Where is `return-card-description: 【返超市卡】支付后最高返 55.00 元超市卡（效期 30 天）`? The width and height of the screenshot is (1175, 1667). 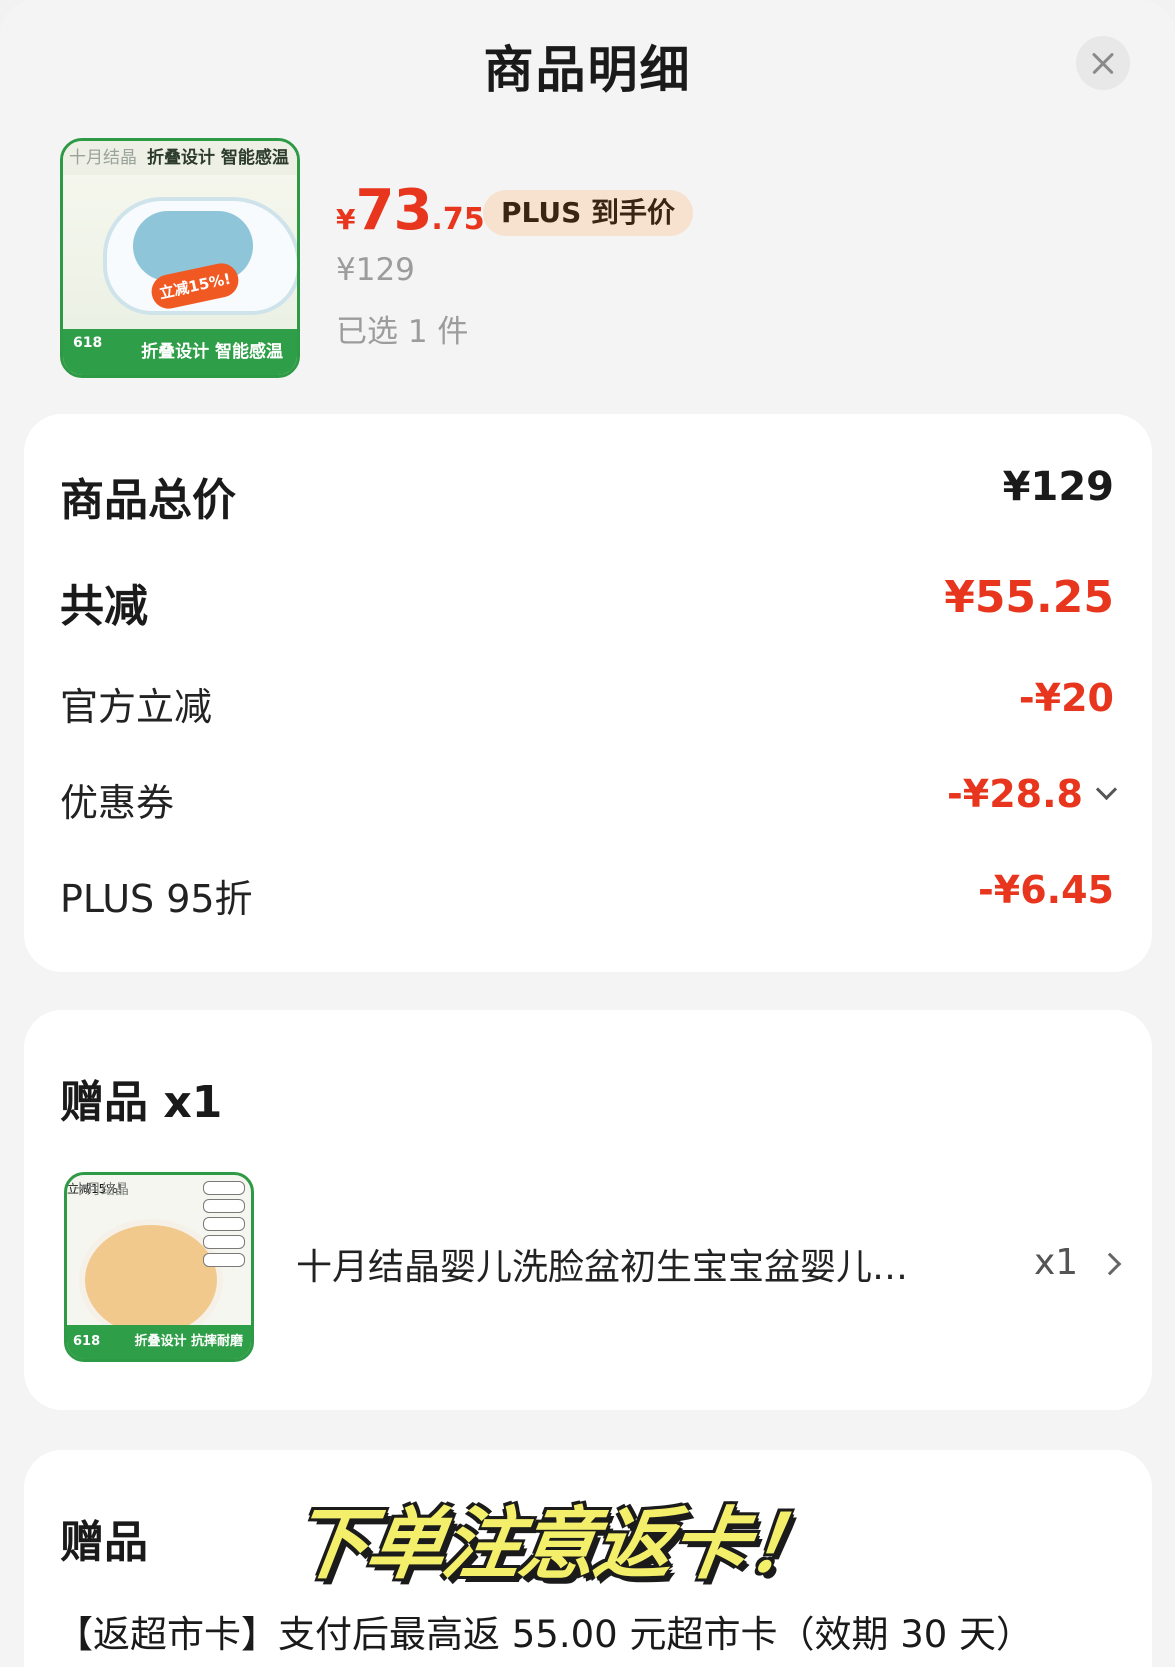 return-card-description: 【返超市卡】支付后最高返 55.00 元超市卡（效期 30 天） is located at coordinates (545, 1634).